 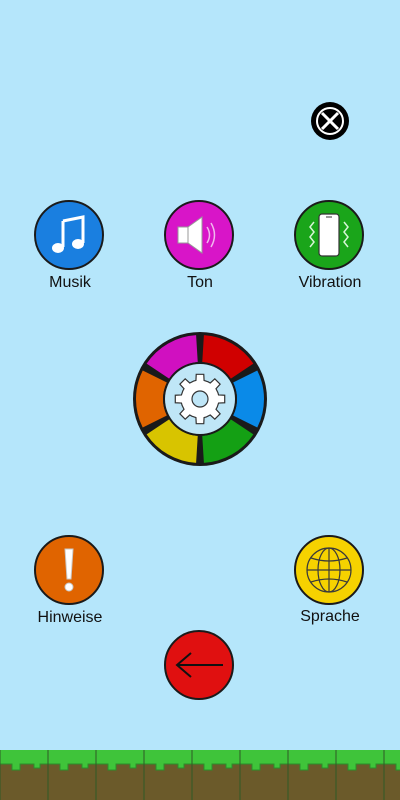 I want to click on arrow-left-icon, so click(x=199, y=665).